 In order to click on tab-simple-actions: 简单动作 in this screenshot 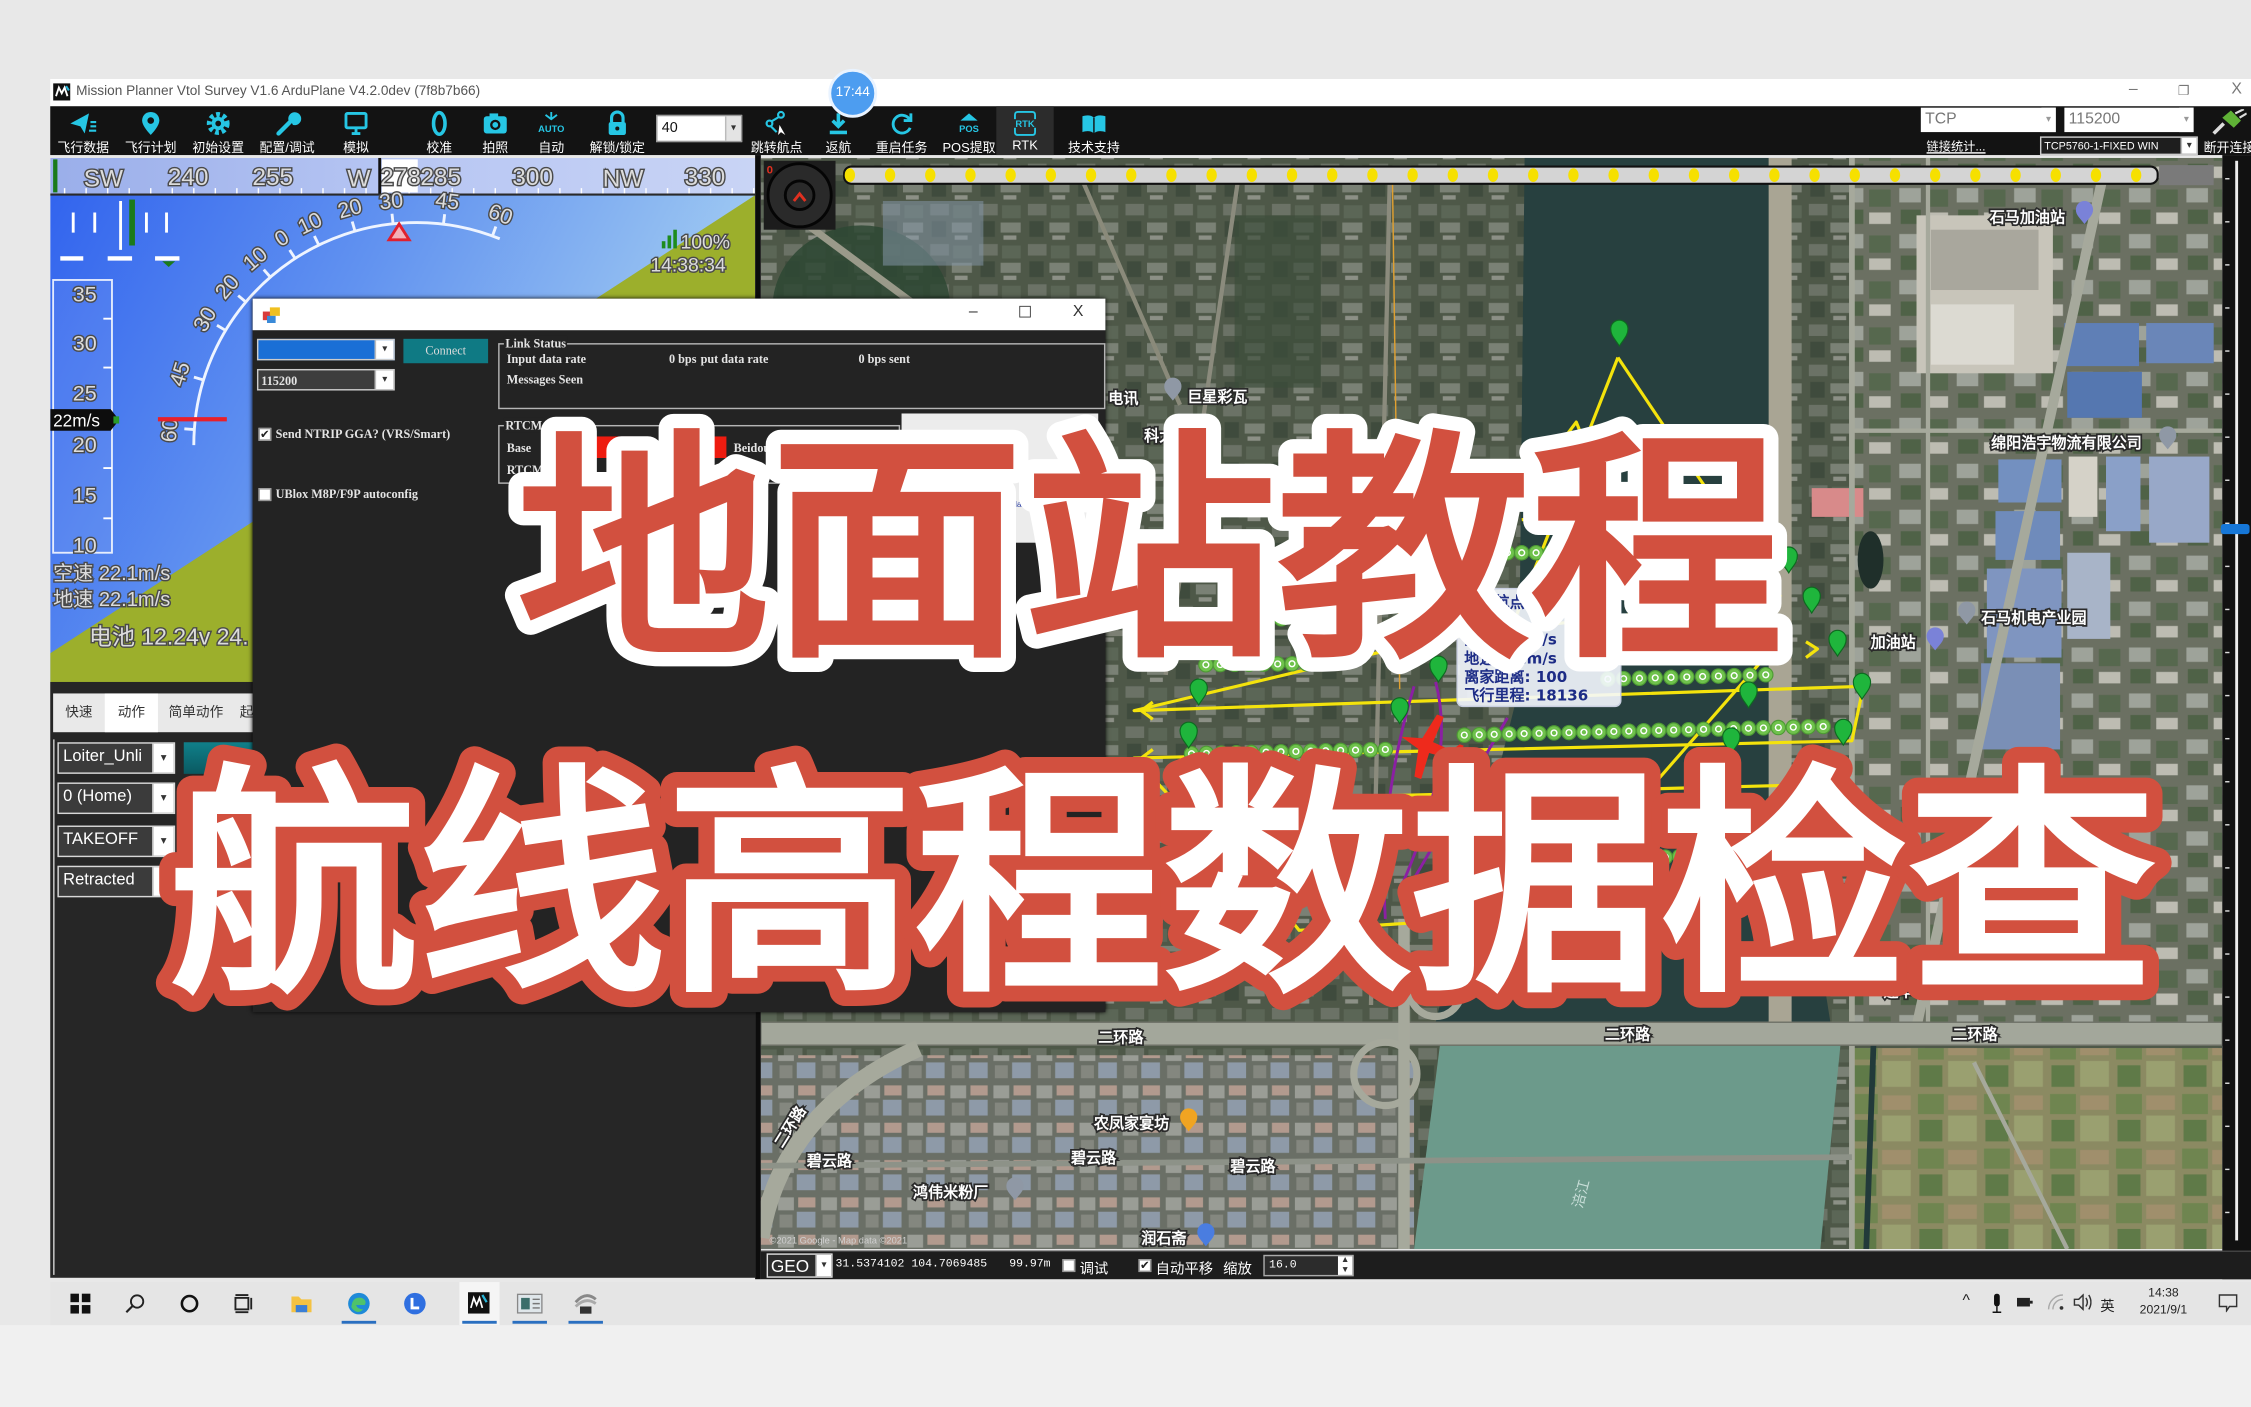, I will do `click(196, 712)`.